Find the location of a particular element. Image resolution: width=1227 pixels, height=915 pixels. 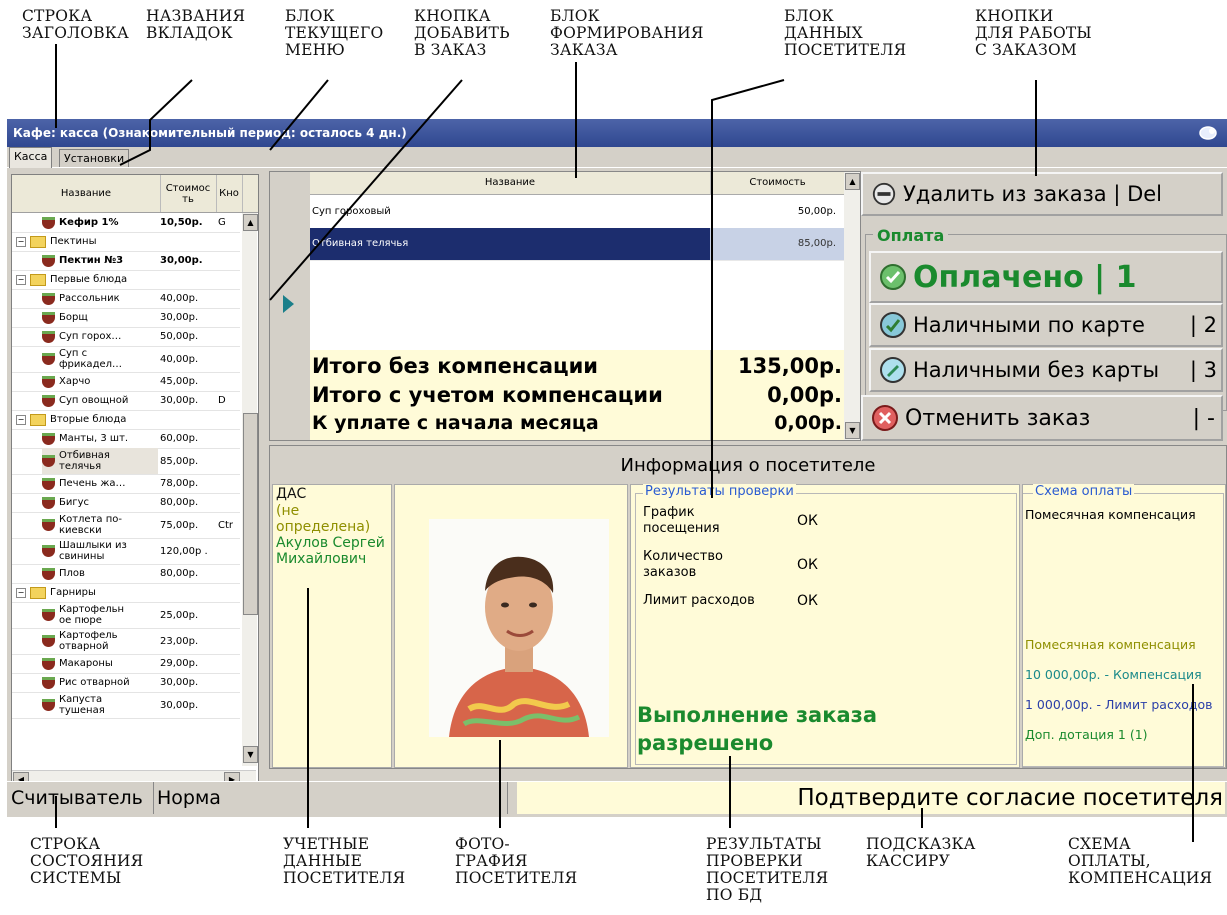

cancel-order-button: Отменить заказ | - is located at coordinates (1042, 418).